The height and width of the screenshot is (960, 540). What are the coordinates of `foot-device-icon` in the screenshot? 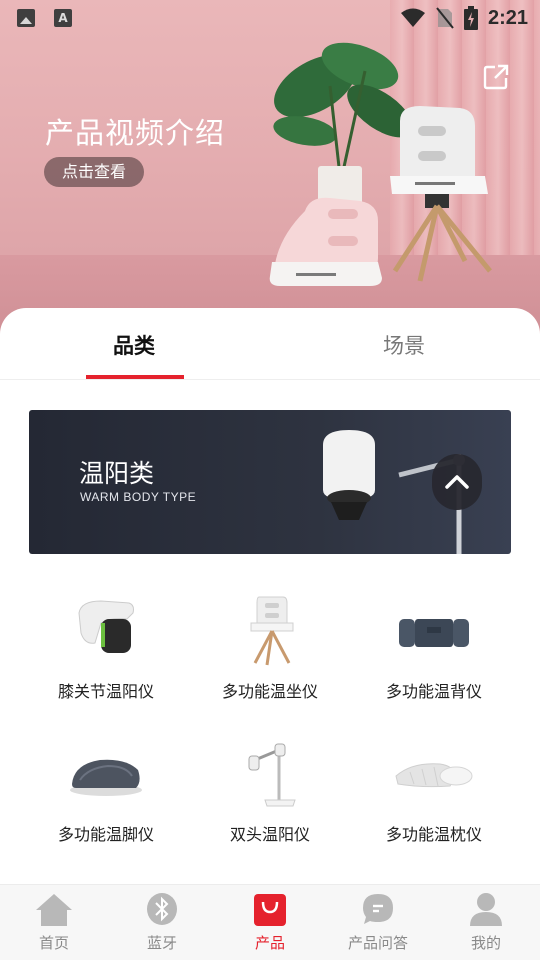 It's located at (106, 777).